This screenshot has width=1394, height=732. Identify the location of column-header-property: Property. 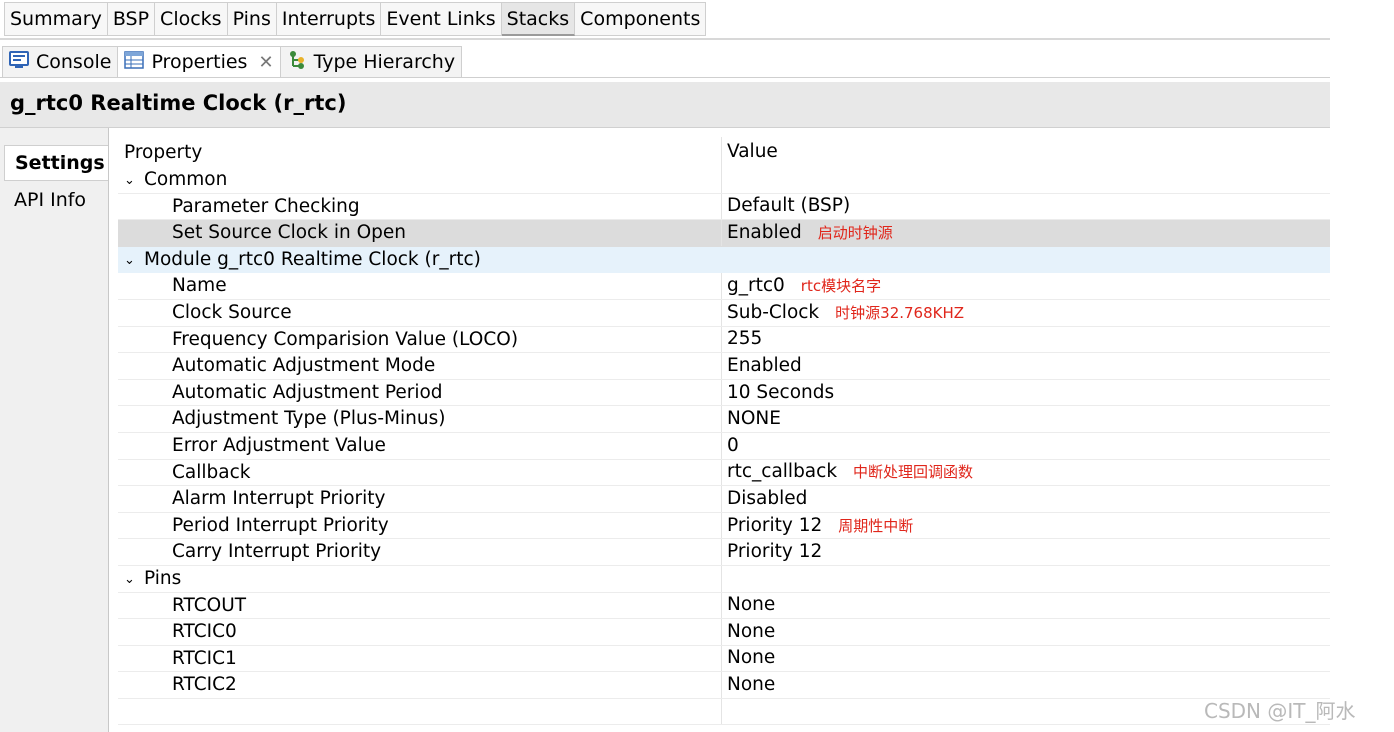
(420, 152).